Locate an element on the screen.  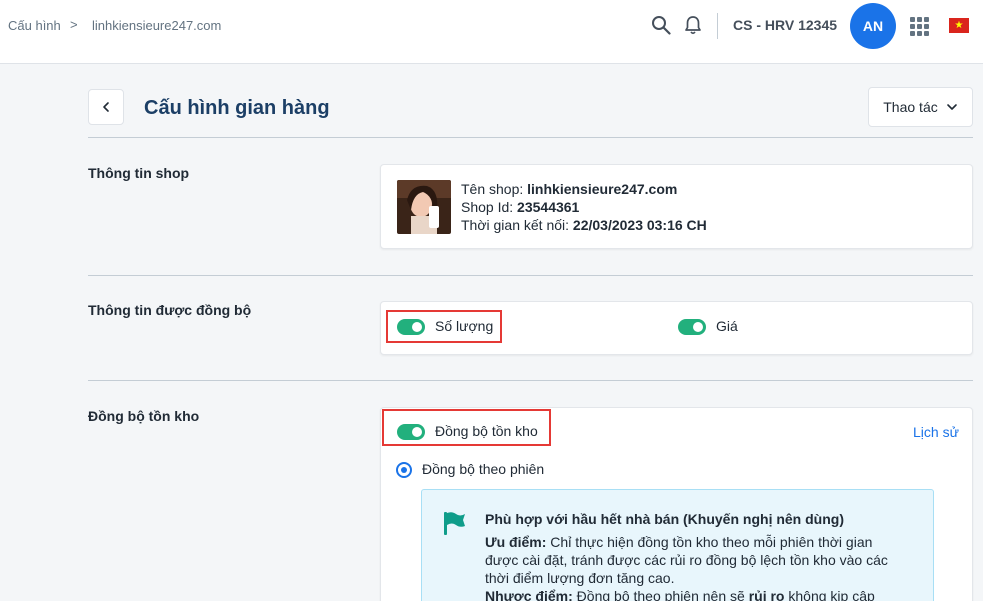
actions-dropdown-button: Thao tác is located at coordinates (920, 107).